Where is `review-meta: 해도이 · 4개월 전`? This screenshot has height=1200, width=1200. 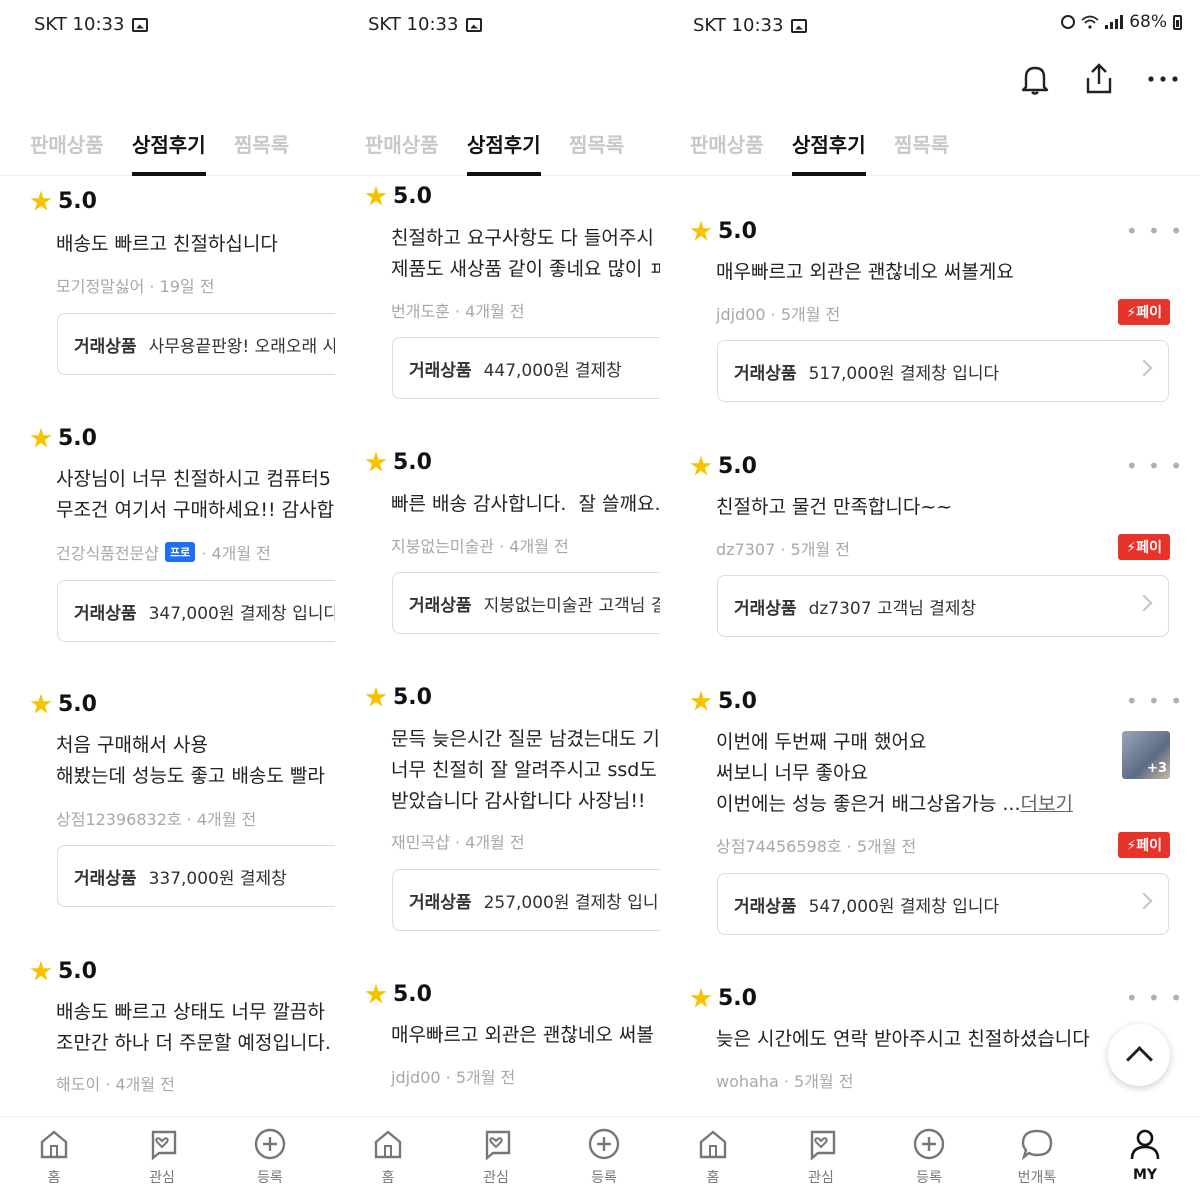
review-meta: 해도이 · 4개월 전 is located at coordinates (115, 1084).